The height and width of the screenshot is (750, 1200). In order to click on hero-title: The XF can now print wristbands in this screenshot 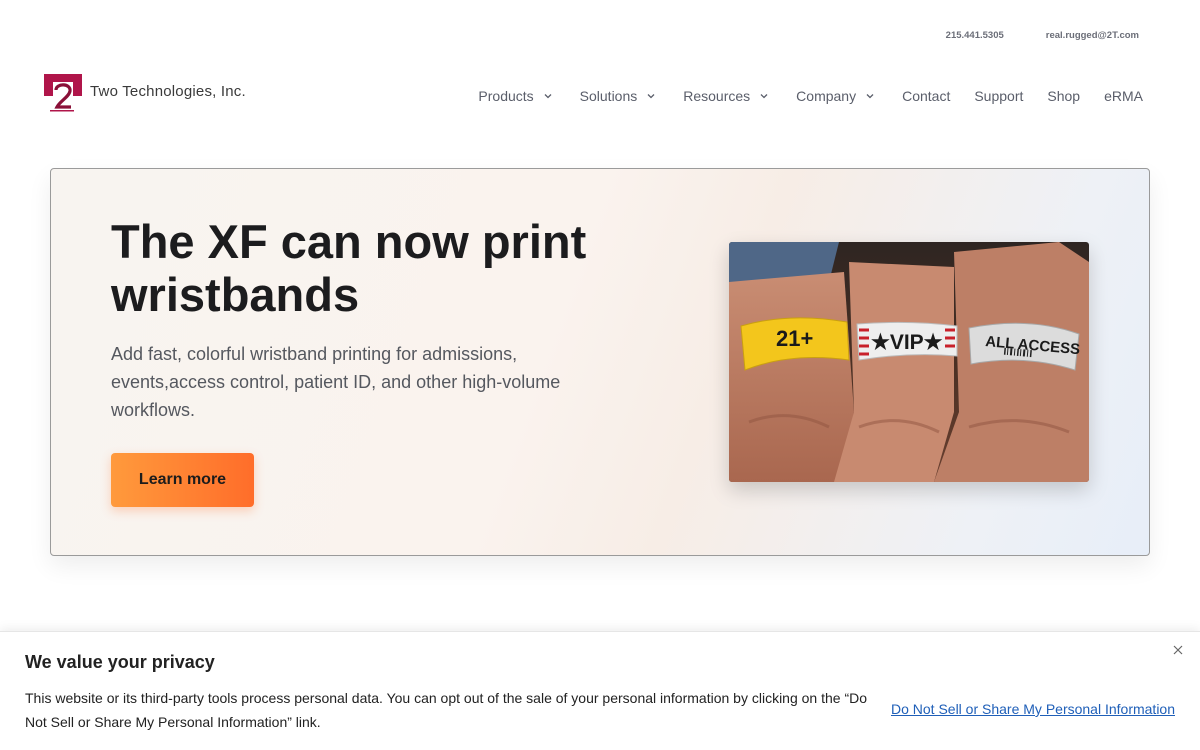, I will do `click(349, 268)`.